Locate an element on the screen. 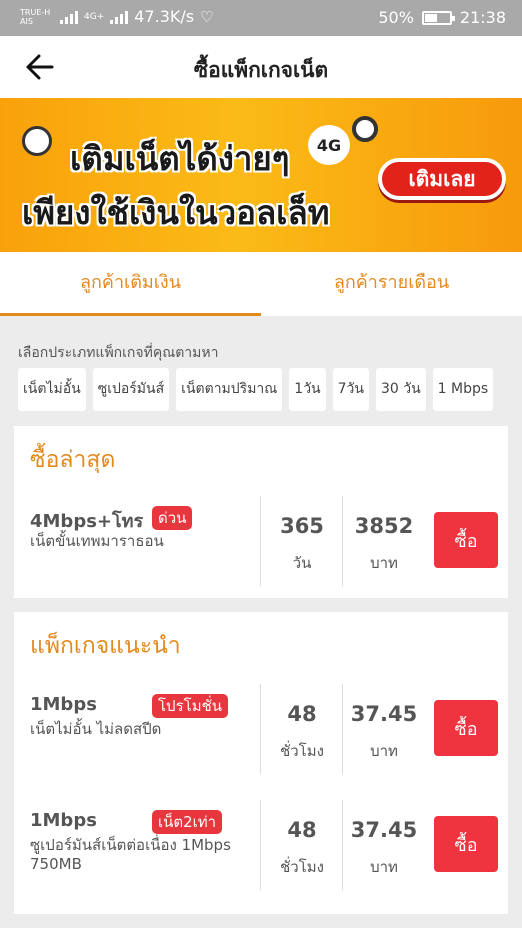  battery-icon is located at coordinates (438, 17).